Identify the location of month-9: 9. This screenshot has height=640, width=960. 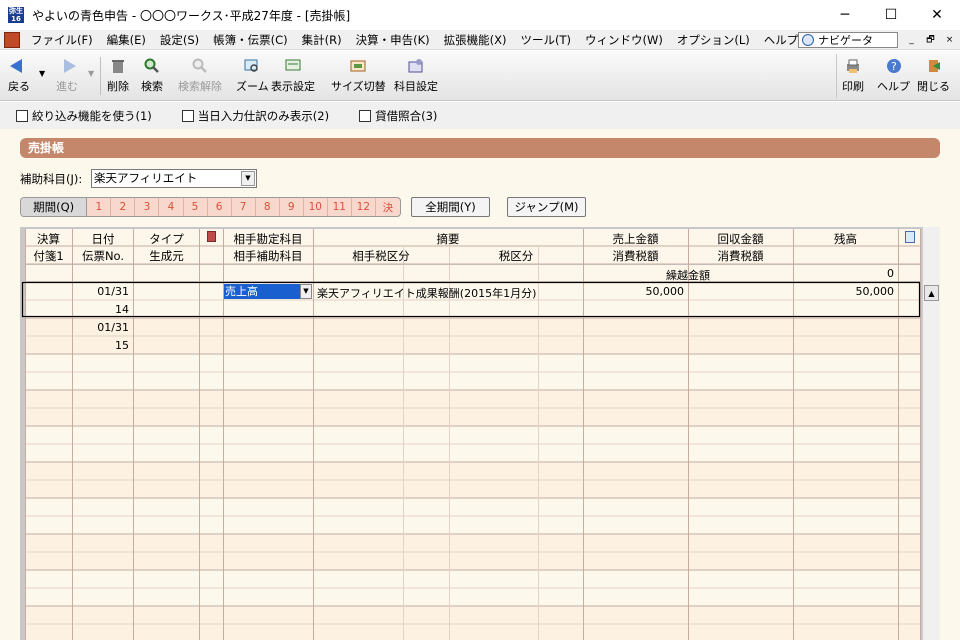
(292, 207).